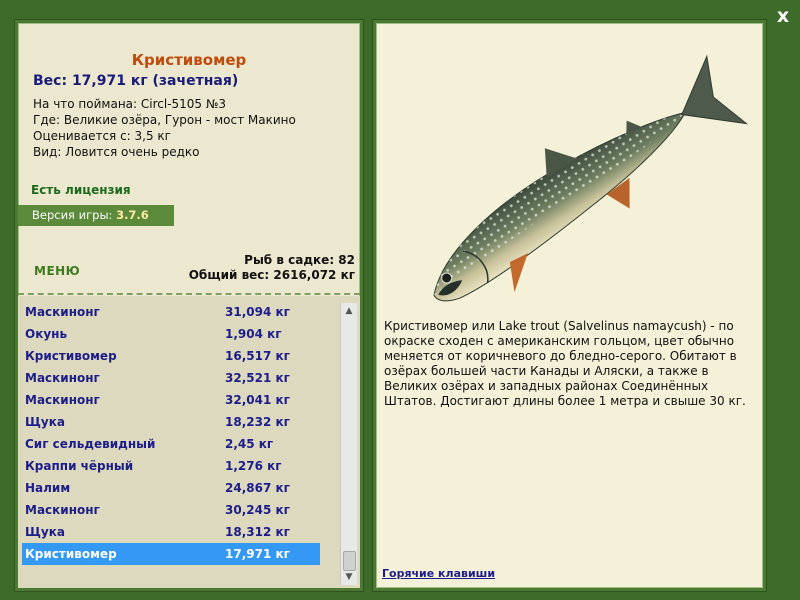 The image size is (800, 600). I want to click on version-badge: Версия игры: 3.7.6, so click(96, 215).